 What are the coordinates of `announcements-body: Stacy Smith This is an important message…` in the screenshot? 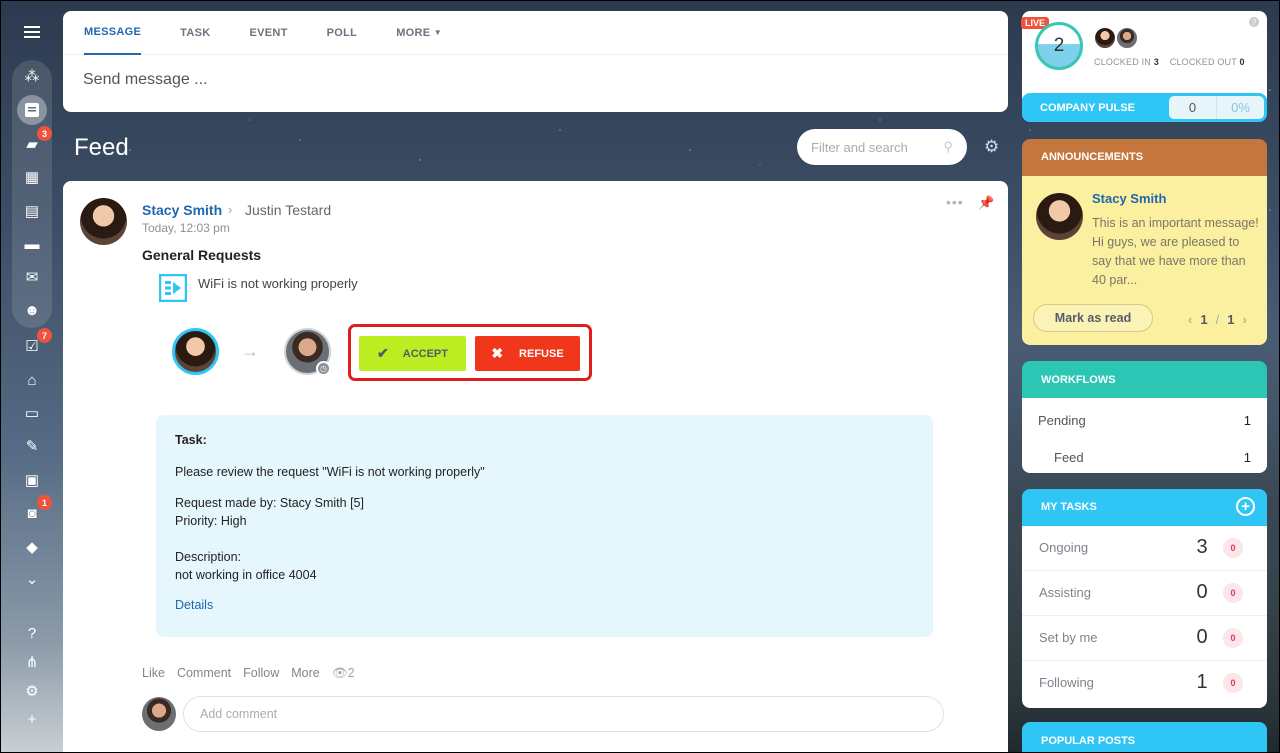 It's located at (1144, 260).